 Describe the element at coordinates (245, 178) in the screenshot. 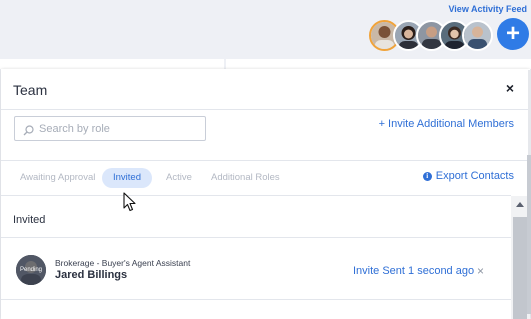

I see `tab-additional-roles: Additional Roles` at that location.